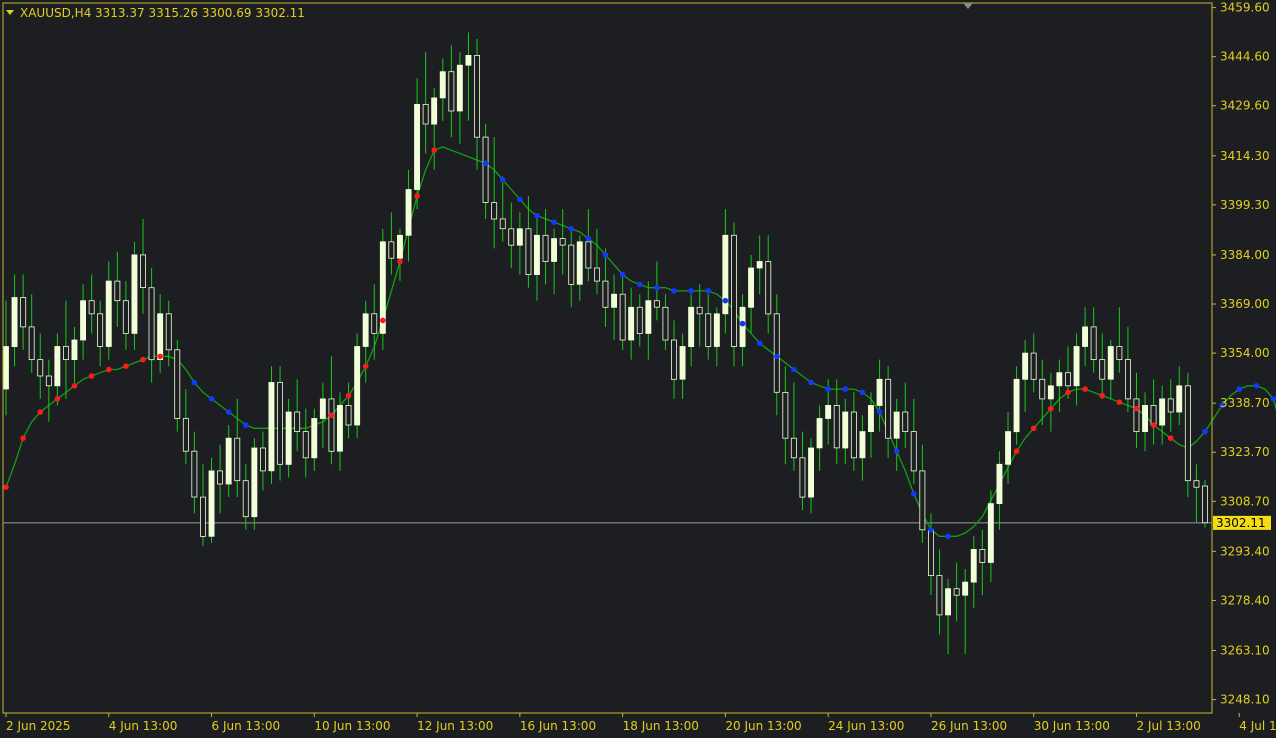 The width and height of the screenshot is (1276, 738). What do you see at coordinates (1245, 700) in the screenshot?
I see `price-tick-label: 3248.10` at bounding box center [1245, 700].